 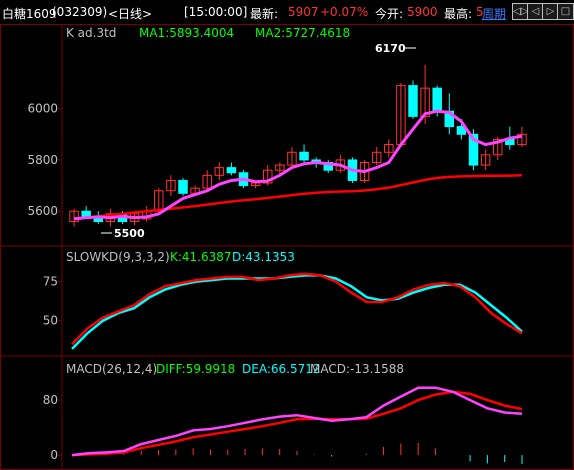 What do you see at coordinates (302, 33) in the screenshot?
I see `ma2-label: MA2:5727.4618` at bounding box center [302, 33].